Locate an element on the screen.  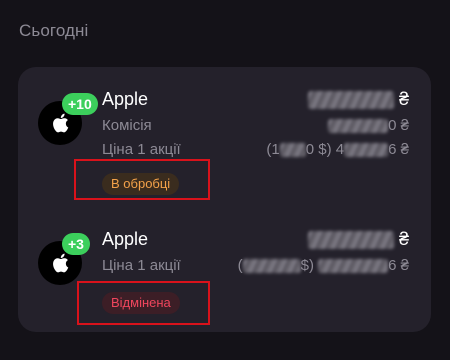
section-title-today: Сьогодні is located at coordinates (54, 30).